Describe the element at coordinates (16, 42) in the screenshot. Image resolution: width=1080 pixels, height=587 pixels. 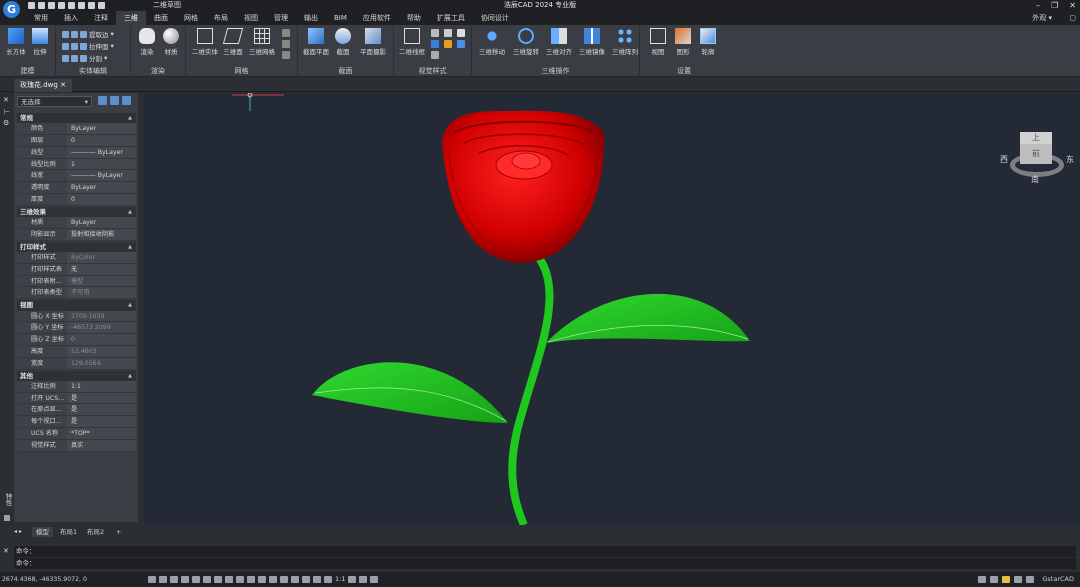
I see `box-button: 长方体` at that location.